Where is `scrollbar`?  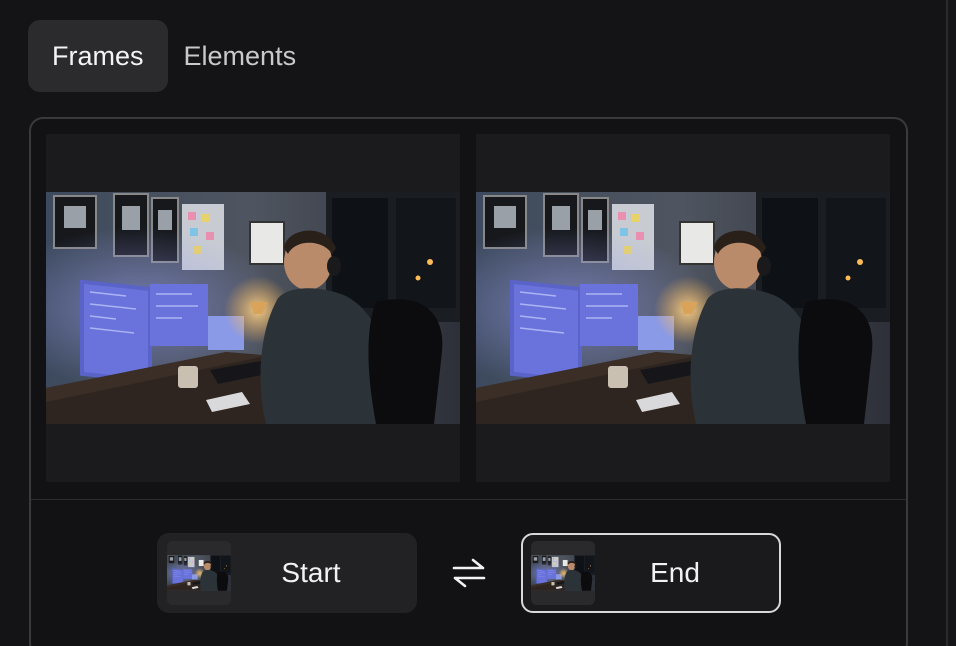 scrollbar is located at coordinates (951, 323).